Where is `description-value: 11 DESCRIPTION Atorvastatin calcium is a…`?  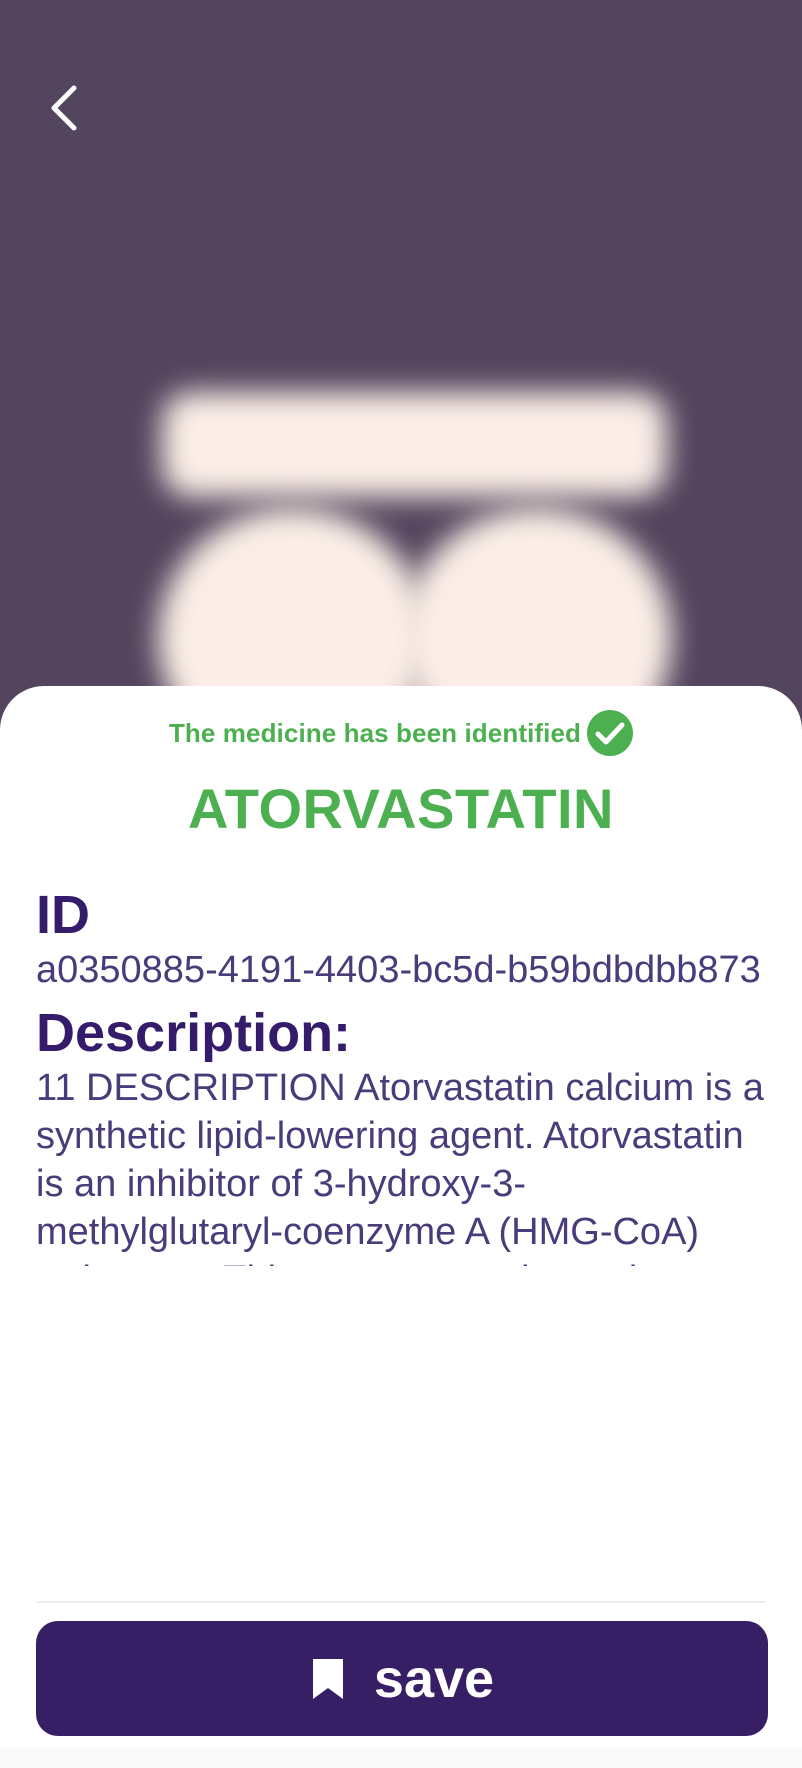 description-value: 11 DESCRIPTION Atorvastatin calcium is a… is located at coordinates (400, 1166).